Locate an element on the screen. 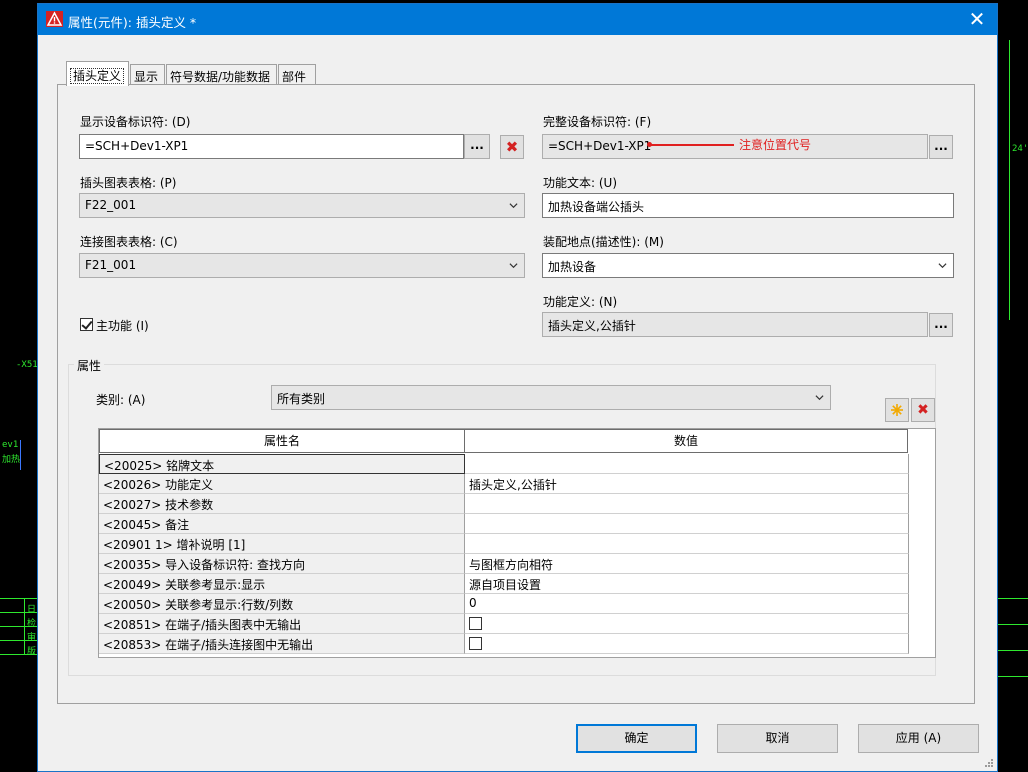  cad-side-label: 审 is located at coordinates (32, 638).